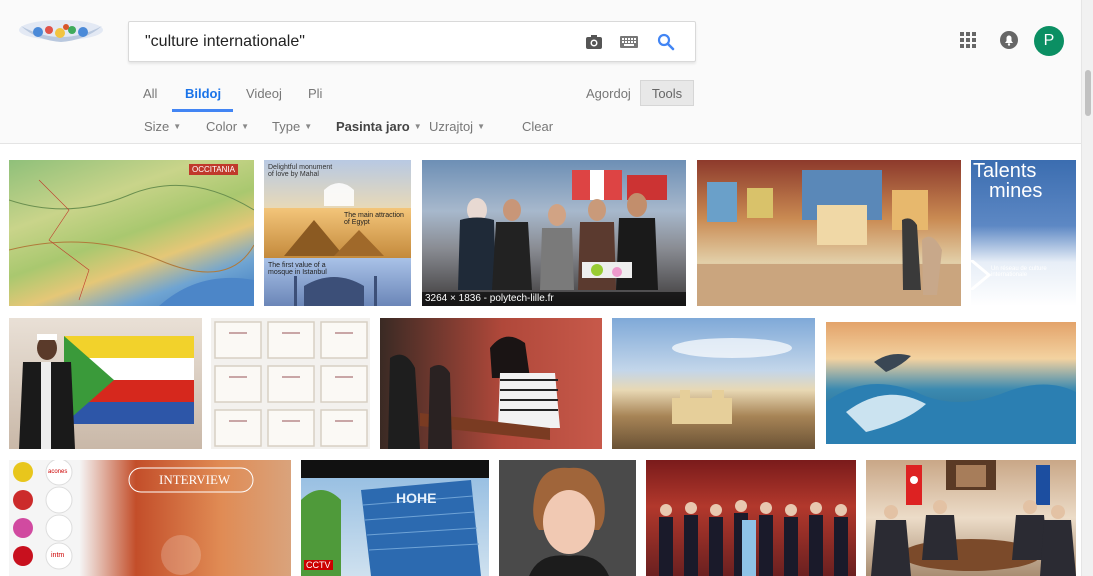 The height and width of the screenshot is (576, 1093). I want to click on filter-type: Type ▼, so click(292, 126).